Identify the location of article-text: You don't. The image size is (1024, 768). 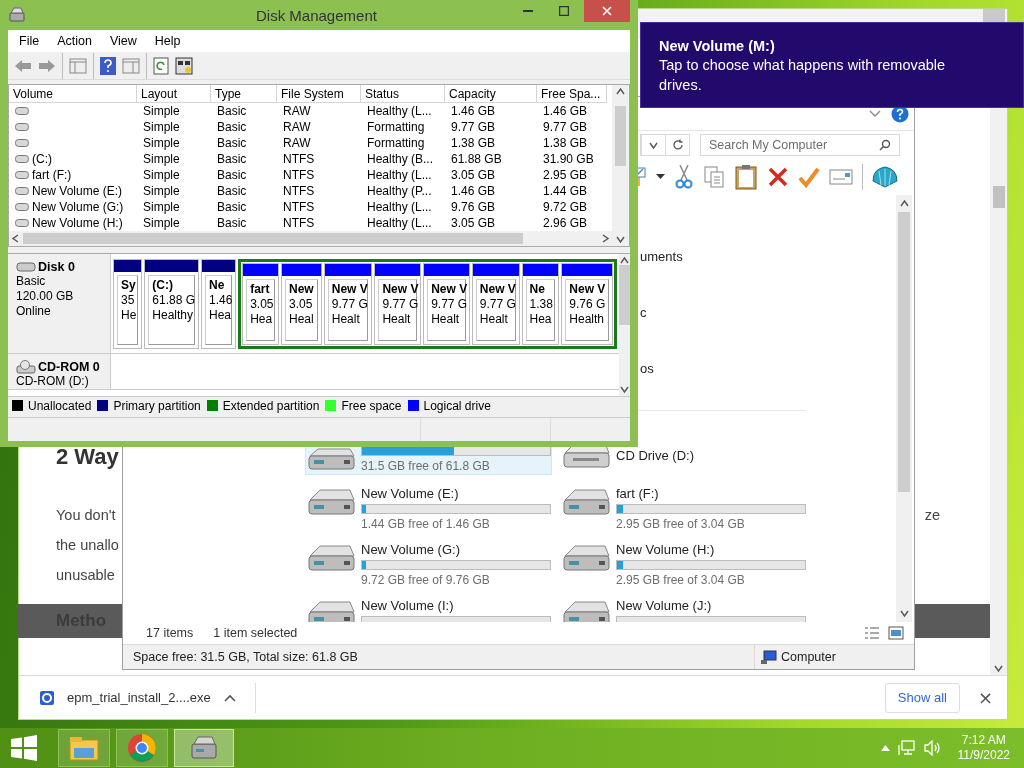
(86, 515).